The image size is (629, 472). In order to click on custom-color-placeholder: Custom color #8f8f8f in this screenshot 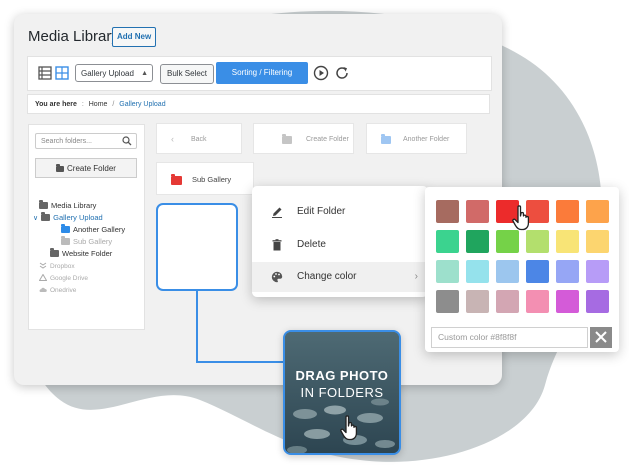, I will do `click(477, 337)`.